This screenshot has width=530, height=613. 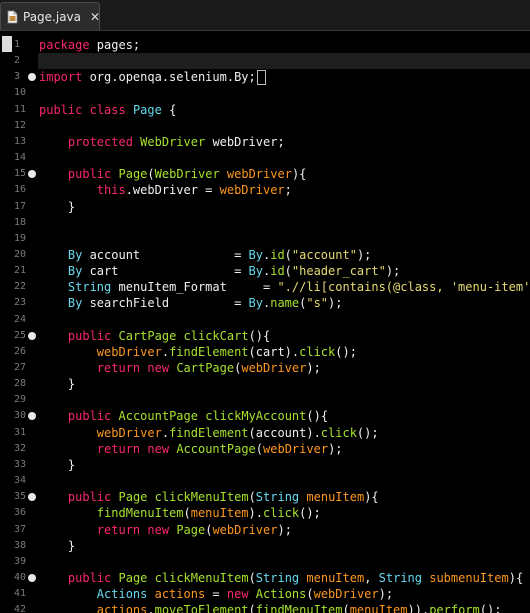 I want to click on close-icon: ✕, so click(x=95, y=17).